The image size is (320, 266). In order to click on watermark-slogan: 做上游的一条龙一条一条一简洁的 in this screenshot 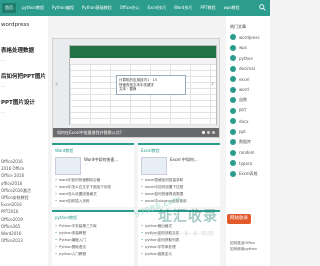, I will do `click(182, 234)`.